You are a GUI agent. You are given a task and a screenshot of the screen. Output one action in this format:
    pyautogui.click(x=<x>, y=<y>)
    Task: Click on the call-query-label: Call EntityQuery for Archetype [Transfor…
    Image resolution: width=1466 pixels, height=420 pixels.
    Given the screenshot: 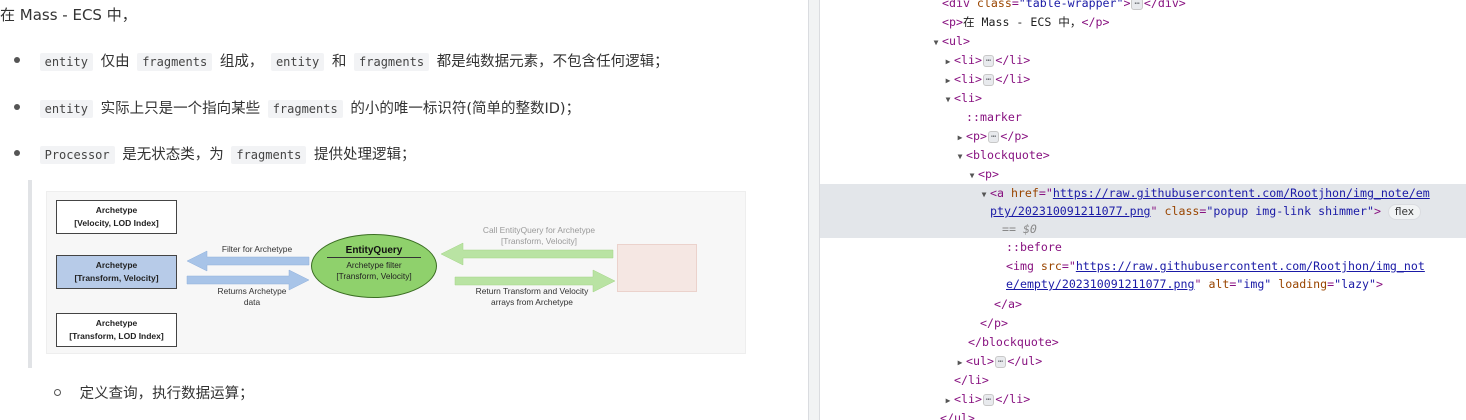 What is the action you would take?
    pyautogui.click(x=539, y=235)
    